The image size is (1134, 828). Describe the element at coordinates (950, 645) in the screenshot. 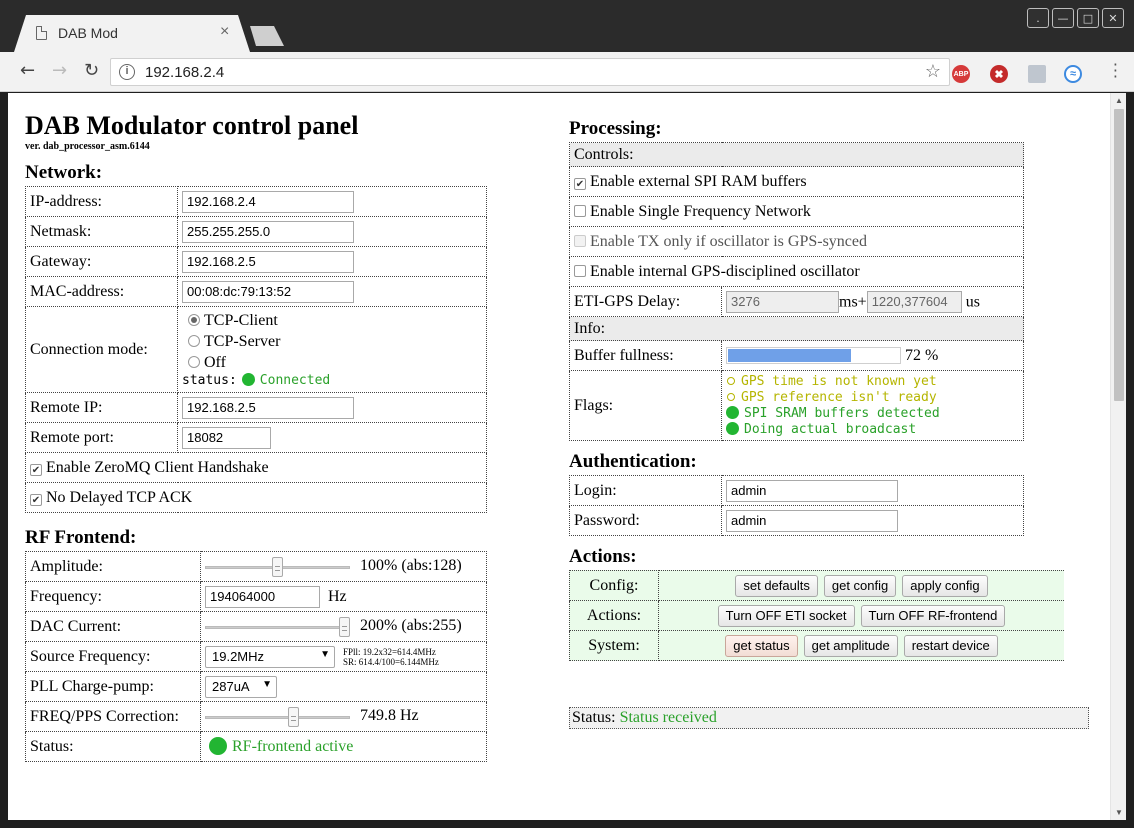

I see `restart-device-button: restart device` at that location.